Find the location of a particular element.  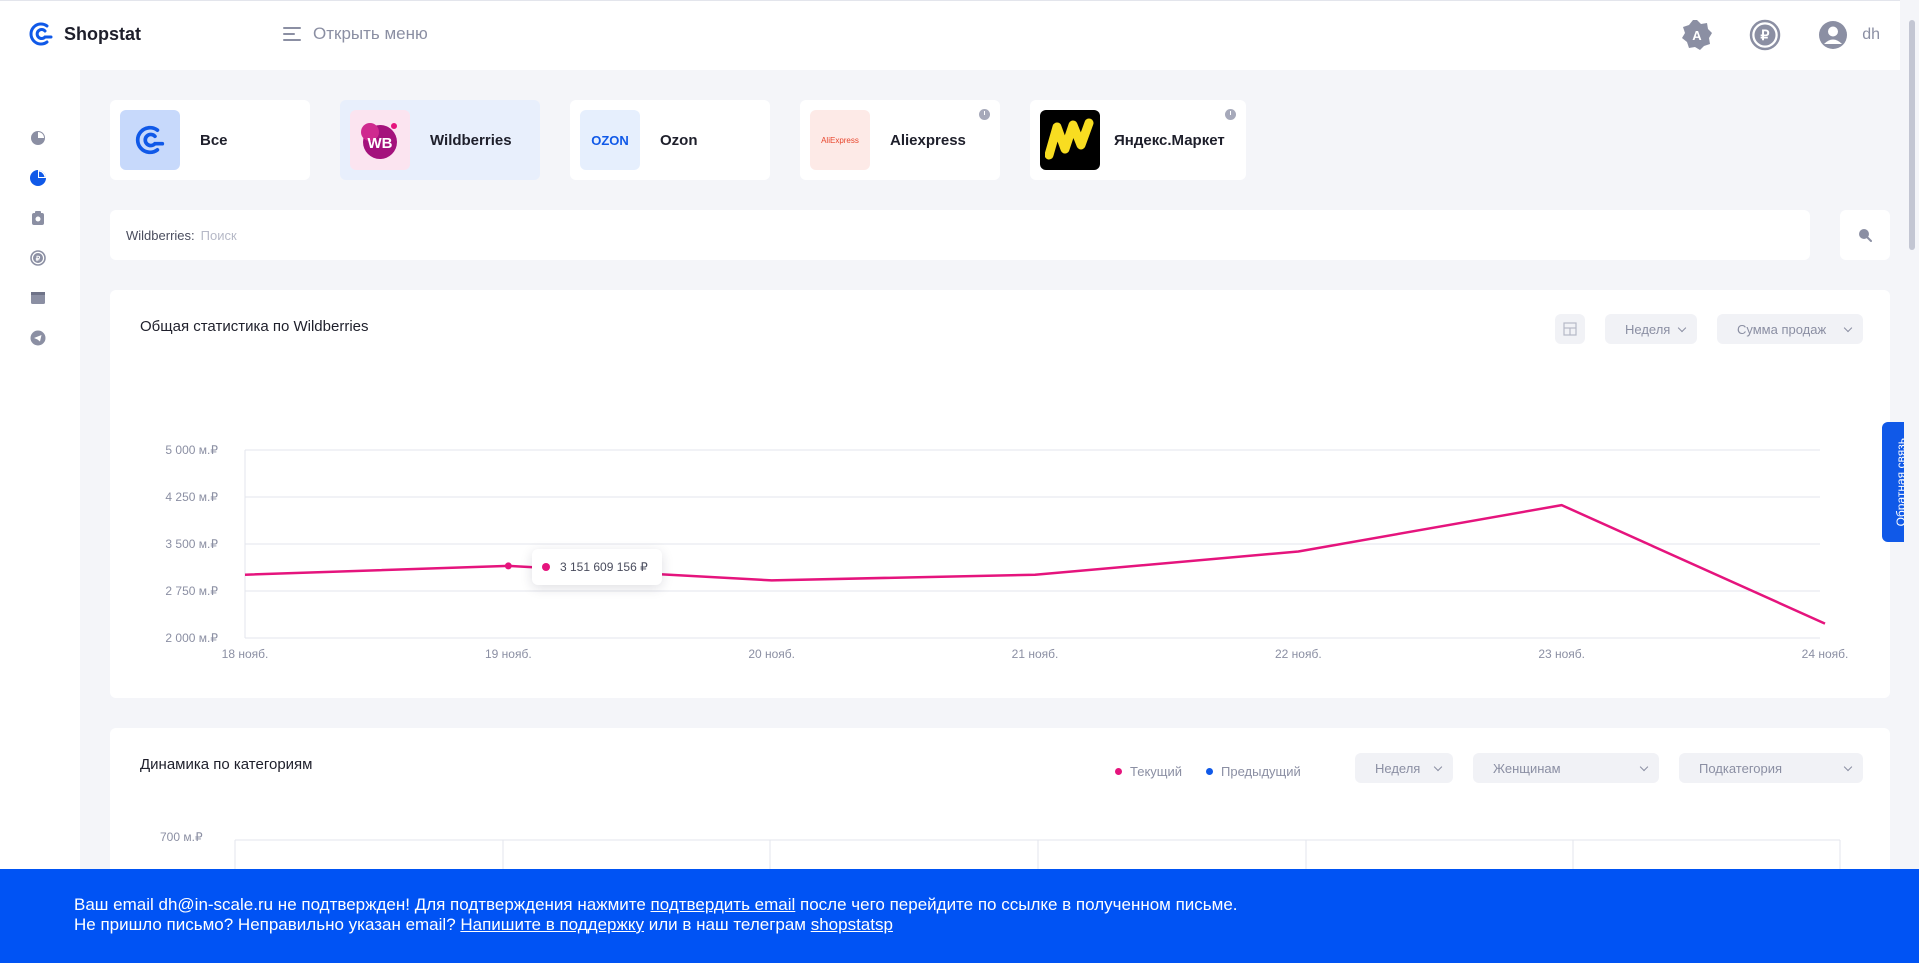

banner-text: или в наш телеграм is located at coordinates (727, 924).